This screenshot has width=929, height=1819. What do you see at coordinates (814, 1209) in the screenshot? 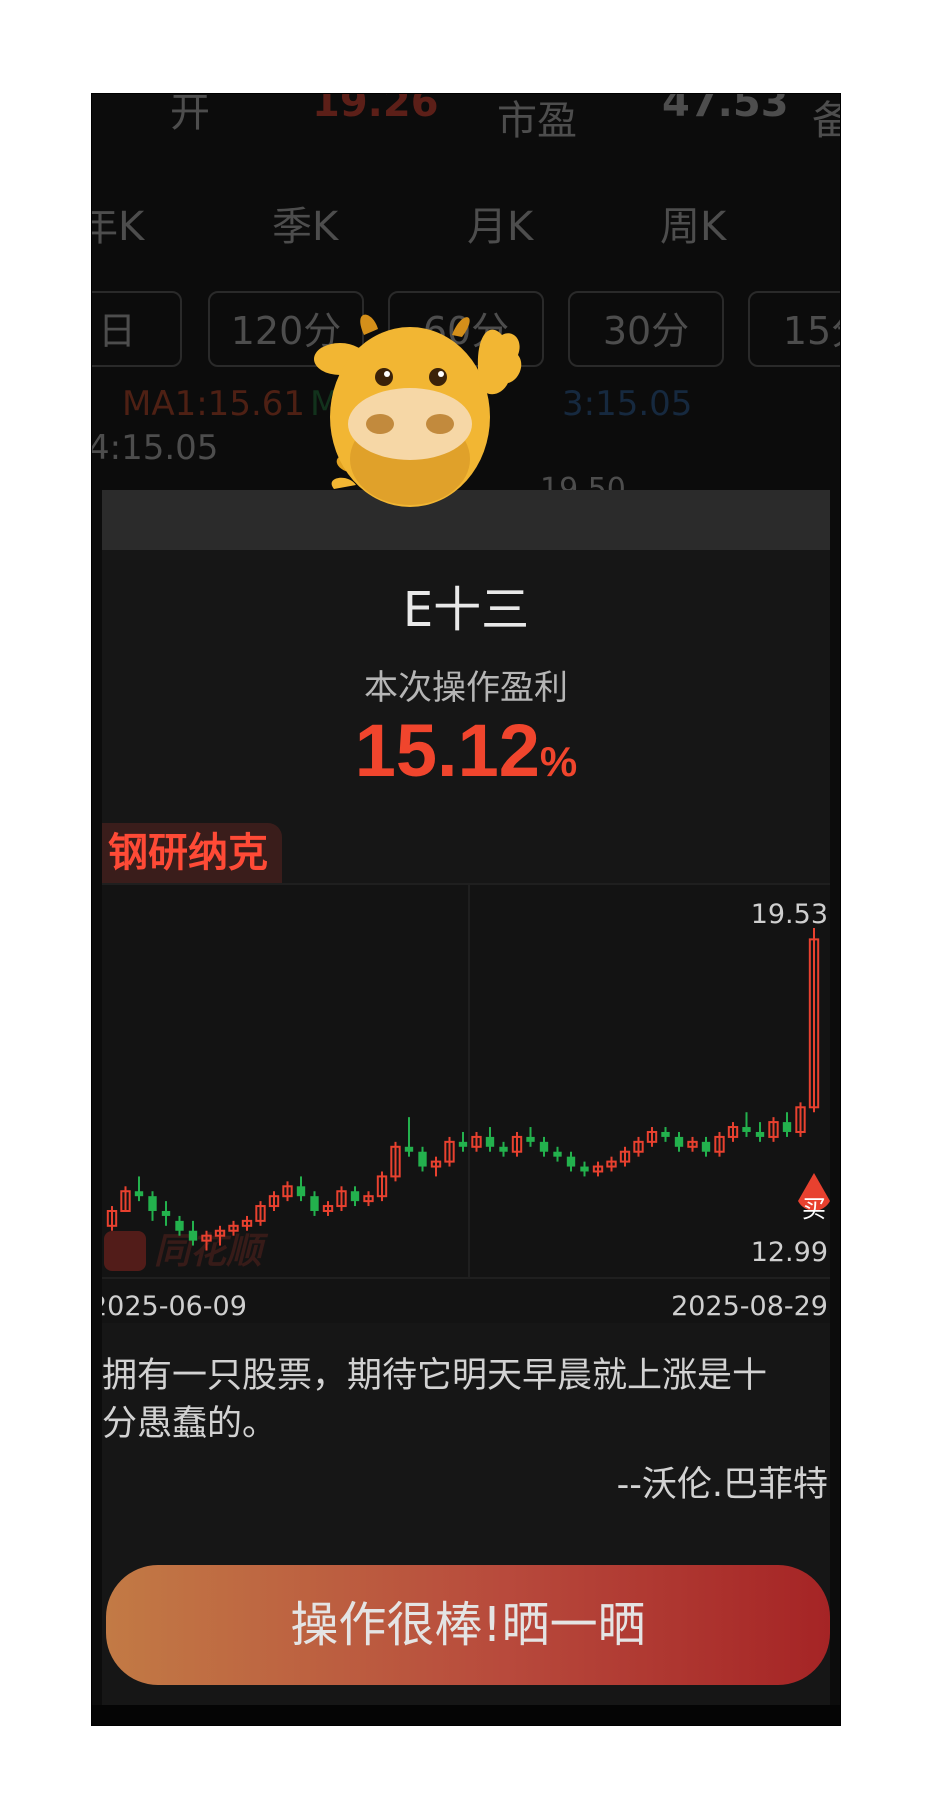
I see `buy-marker-text: 买` at bounding box center [814, 1209].